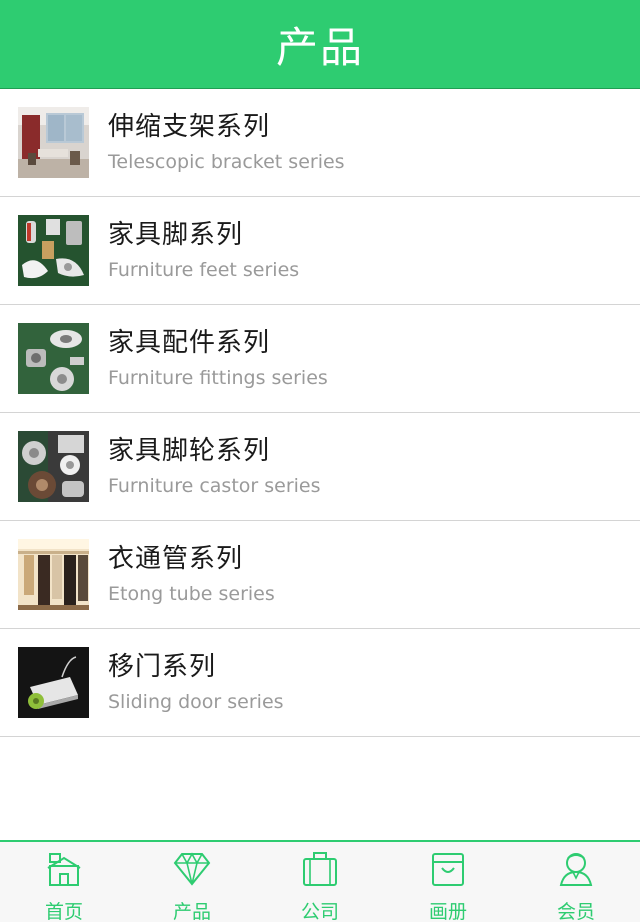  What do you see at coordinates (448, 869) in the screenshot?
I see `bag-icon` at bounding box center [448, 869].